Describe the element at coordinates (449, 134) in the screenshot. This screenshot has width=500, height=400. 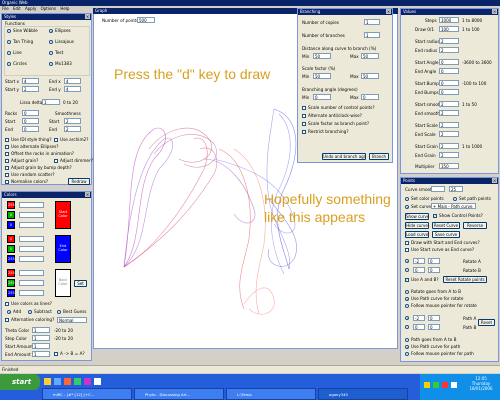
I see `end-scale-input: 2` at that location.